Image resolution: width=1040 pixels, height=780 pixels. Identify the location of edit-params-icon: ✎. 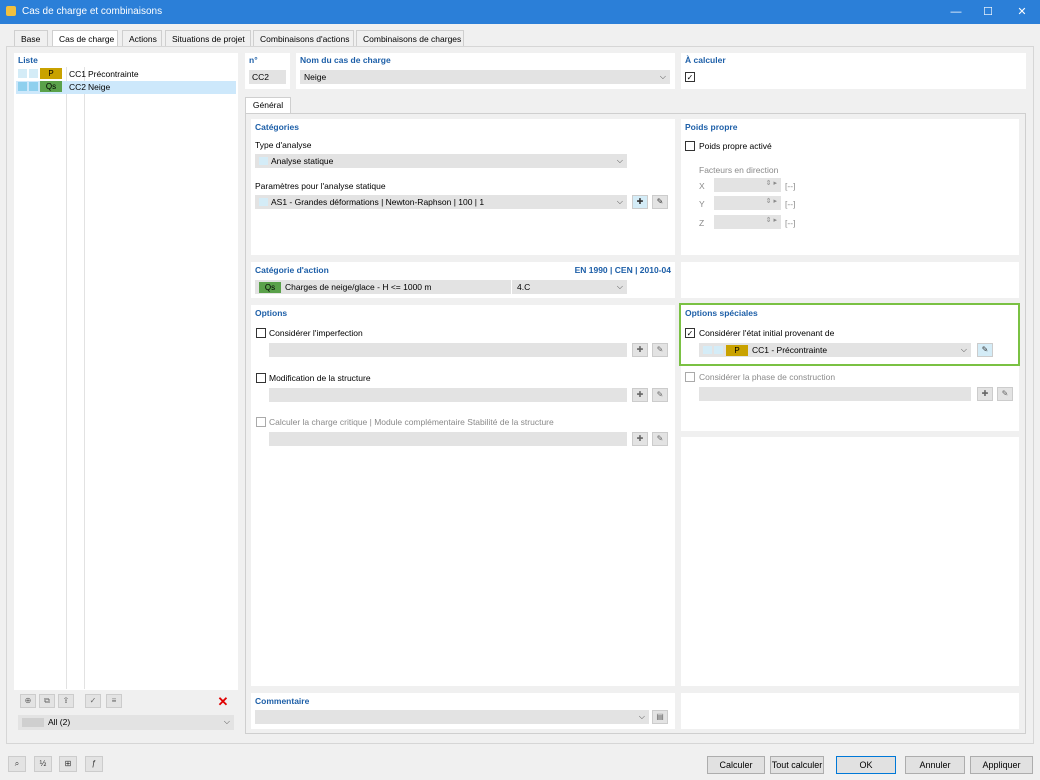
(660, 202).